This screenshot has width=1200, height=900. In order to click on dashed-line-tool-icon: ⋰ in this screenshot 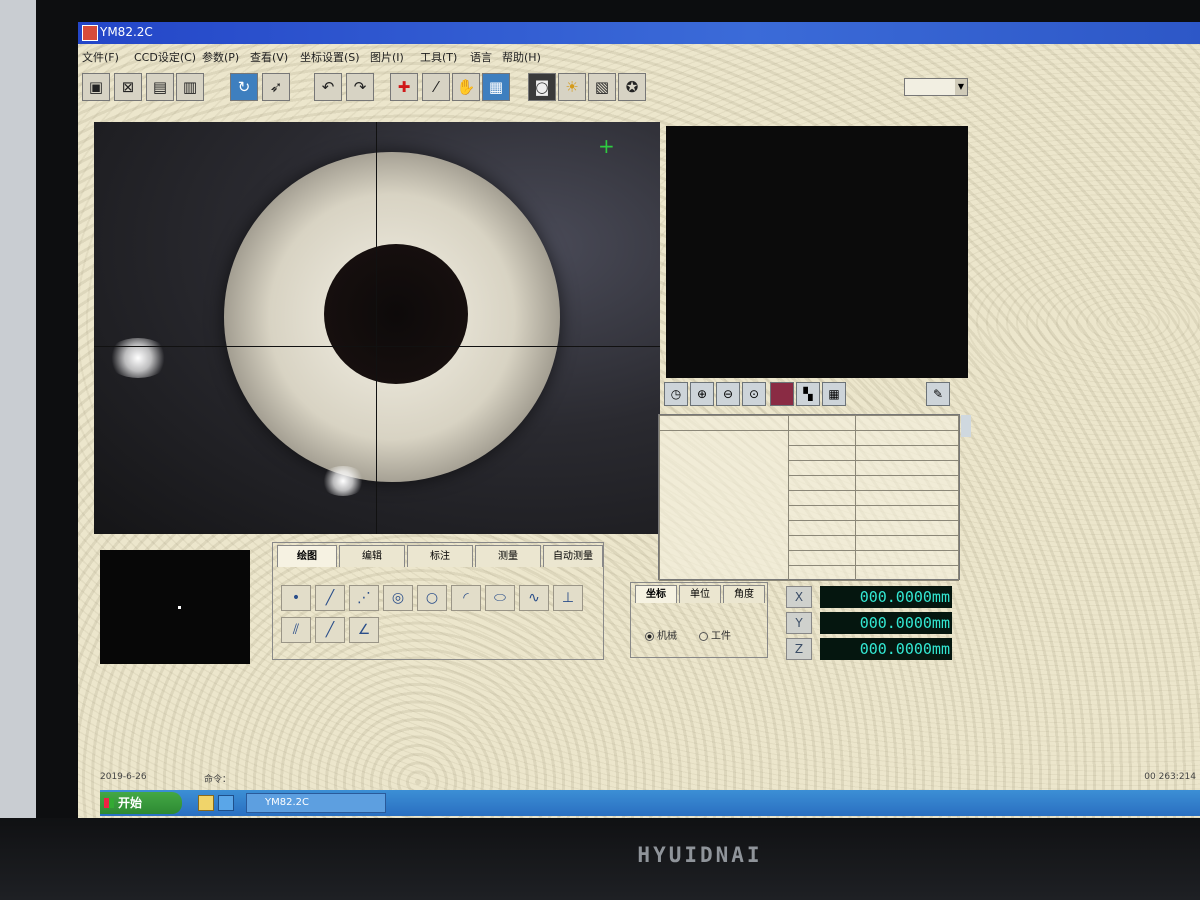, I will do `click(364, 598)`.